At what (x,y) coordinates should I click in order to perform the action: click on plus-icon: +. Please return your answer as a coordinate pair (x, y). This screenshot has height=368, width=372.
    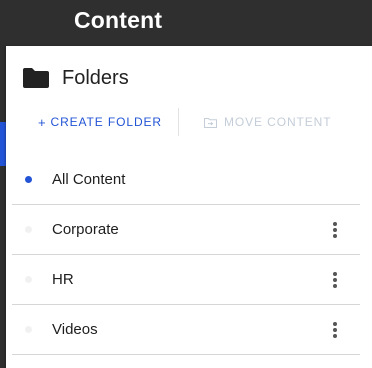
    Looking at the image, I should click on (42, 122).